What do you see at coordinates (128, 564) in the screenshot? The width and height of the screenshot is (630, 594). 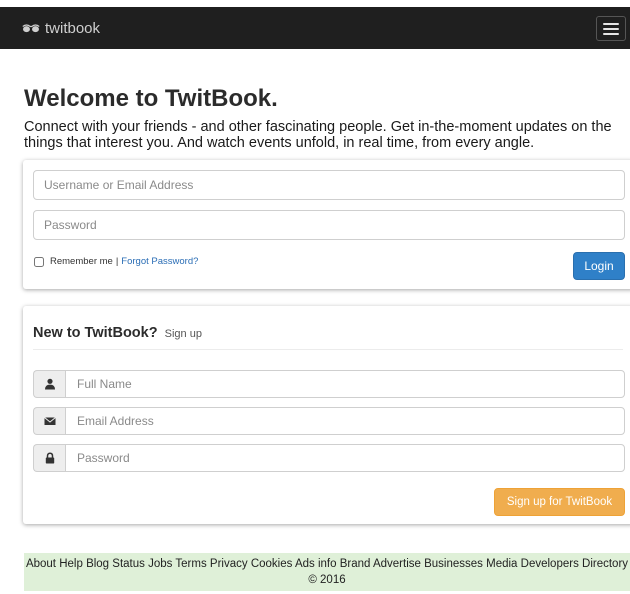 I see `footer-link-status: Status` at bounding box center [128, 564].